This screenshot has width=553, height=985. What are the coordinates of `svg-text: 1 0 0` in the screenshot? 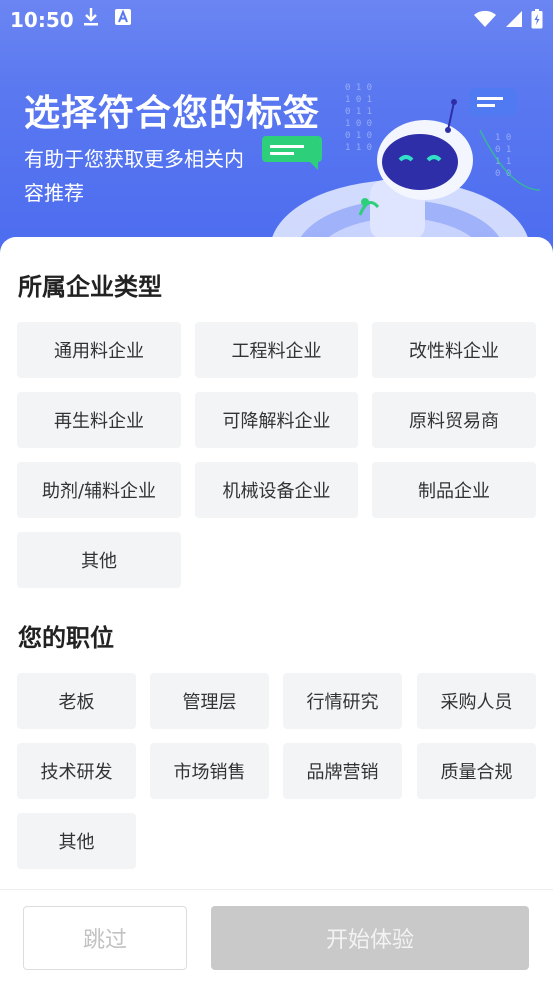 It's located at (358, 124).